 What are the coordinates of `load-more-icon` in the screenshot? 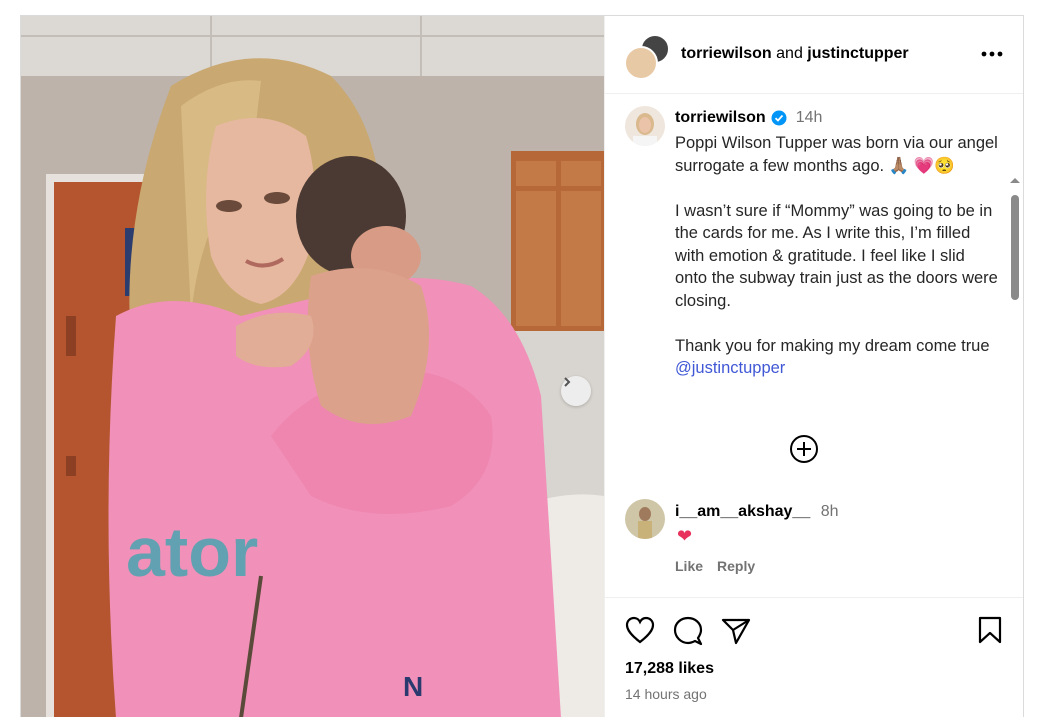 It's located at (804, 449).